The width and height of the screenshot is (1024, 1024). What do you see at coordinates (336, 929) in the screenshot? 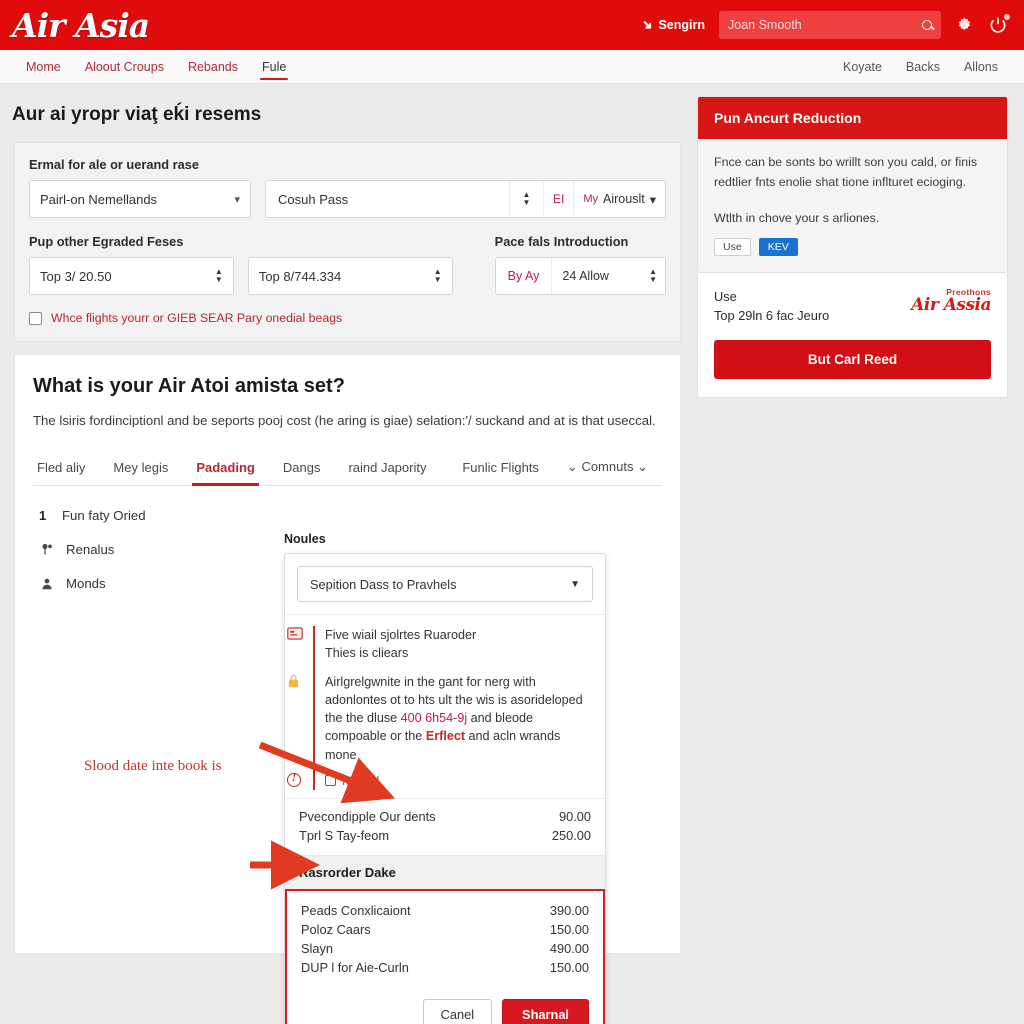
I see `price-label: Poloz Caars` at bounding box center [336, 929].